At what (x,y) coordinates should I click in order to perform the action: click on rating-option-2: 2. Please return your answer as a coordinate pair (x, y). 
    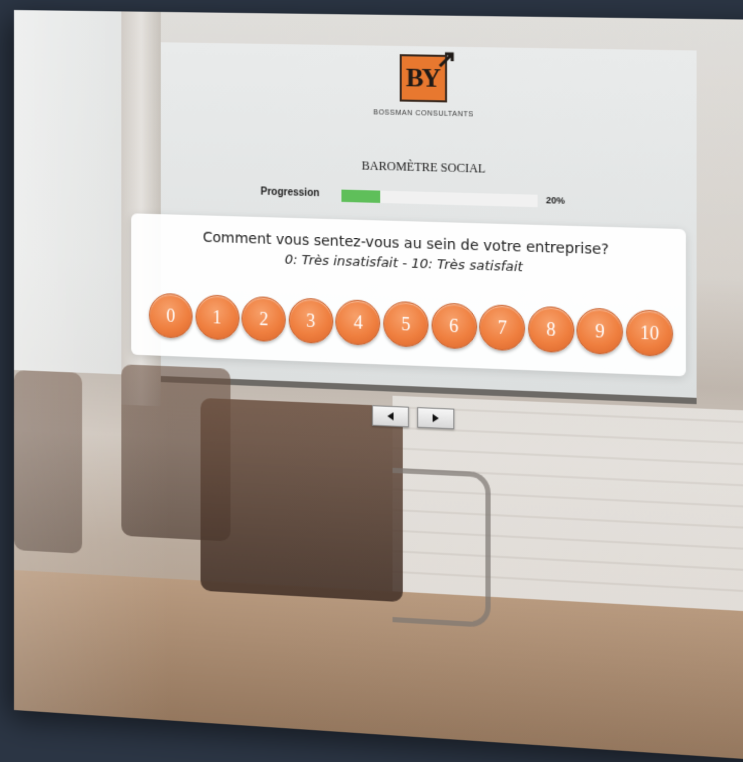
    Looking at the image, I should click on (264, 319).